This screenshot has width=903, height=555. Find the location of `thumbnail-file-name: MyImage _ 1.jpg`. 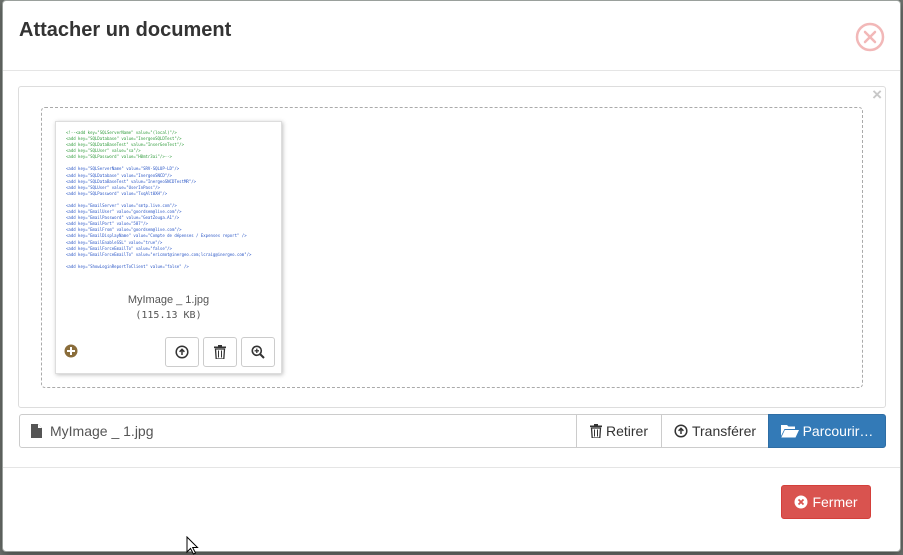

thumbnail-file-name: MyImage _ 1.jpg is located at coordinates (168, 300).